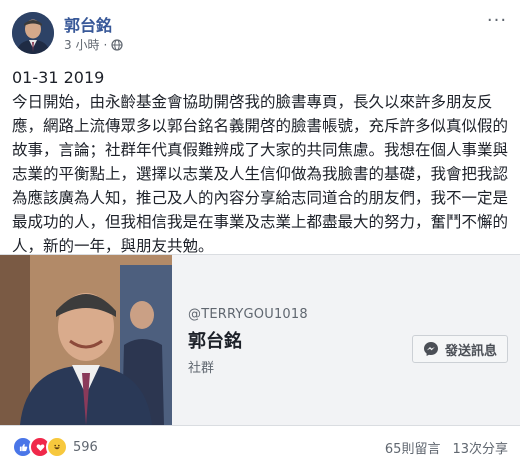  Describe the element at coordinates (480, 447) in the screenshot. I see `shares-count: 13次分享` at that location.